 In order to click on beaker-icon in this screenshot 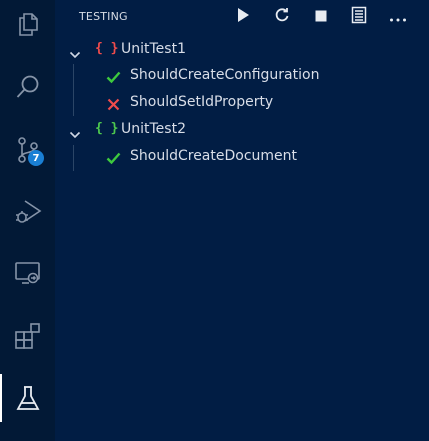, I will do `click(28, 398)`.